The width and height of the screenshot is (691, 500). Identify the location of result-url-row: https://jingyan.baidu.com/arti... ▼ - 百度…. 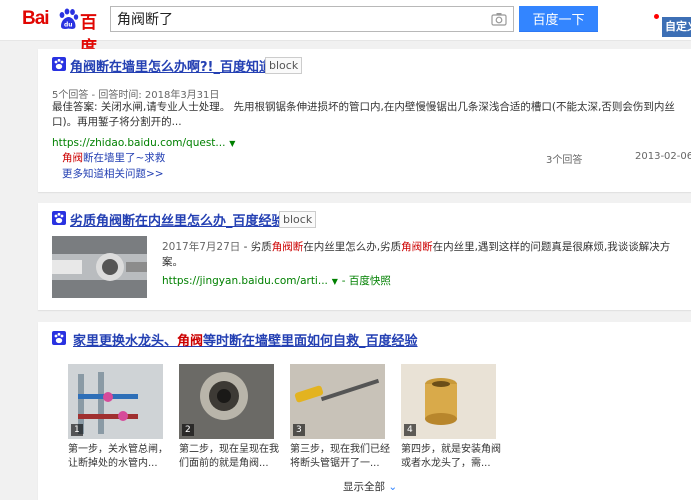
(276, 281).